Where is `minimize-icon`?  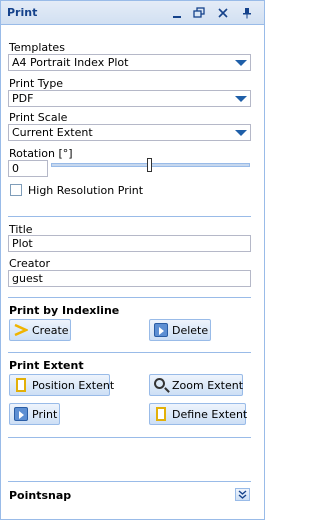
minimize-icon is located at coordinates (177, 13).